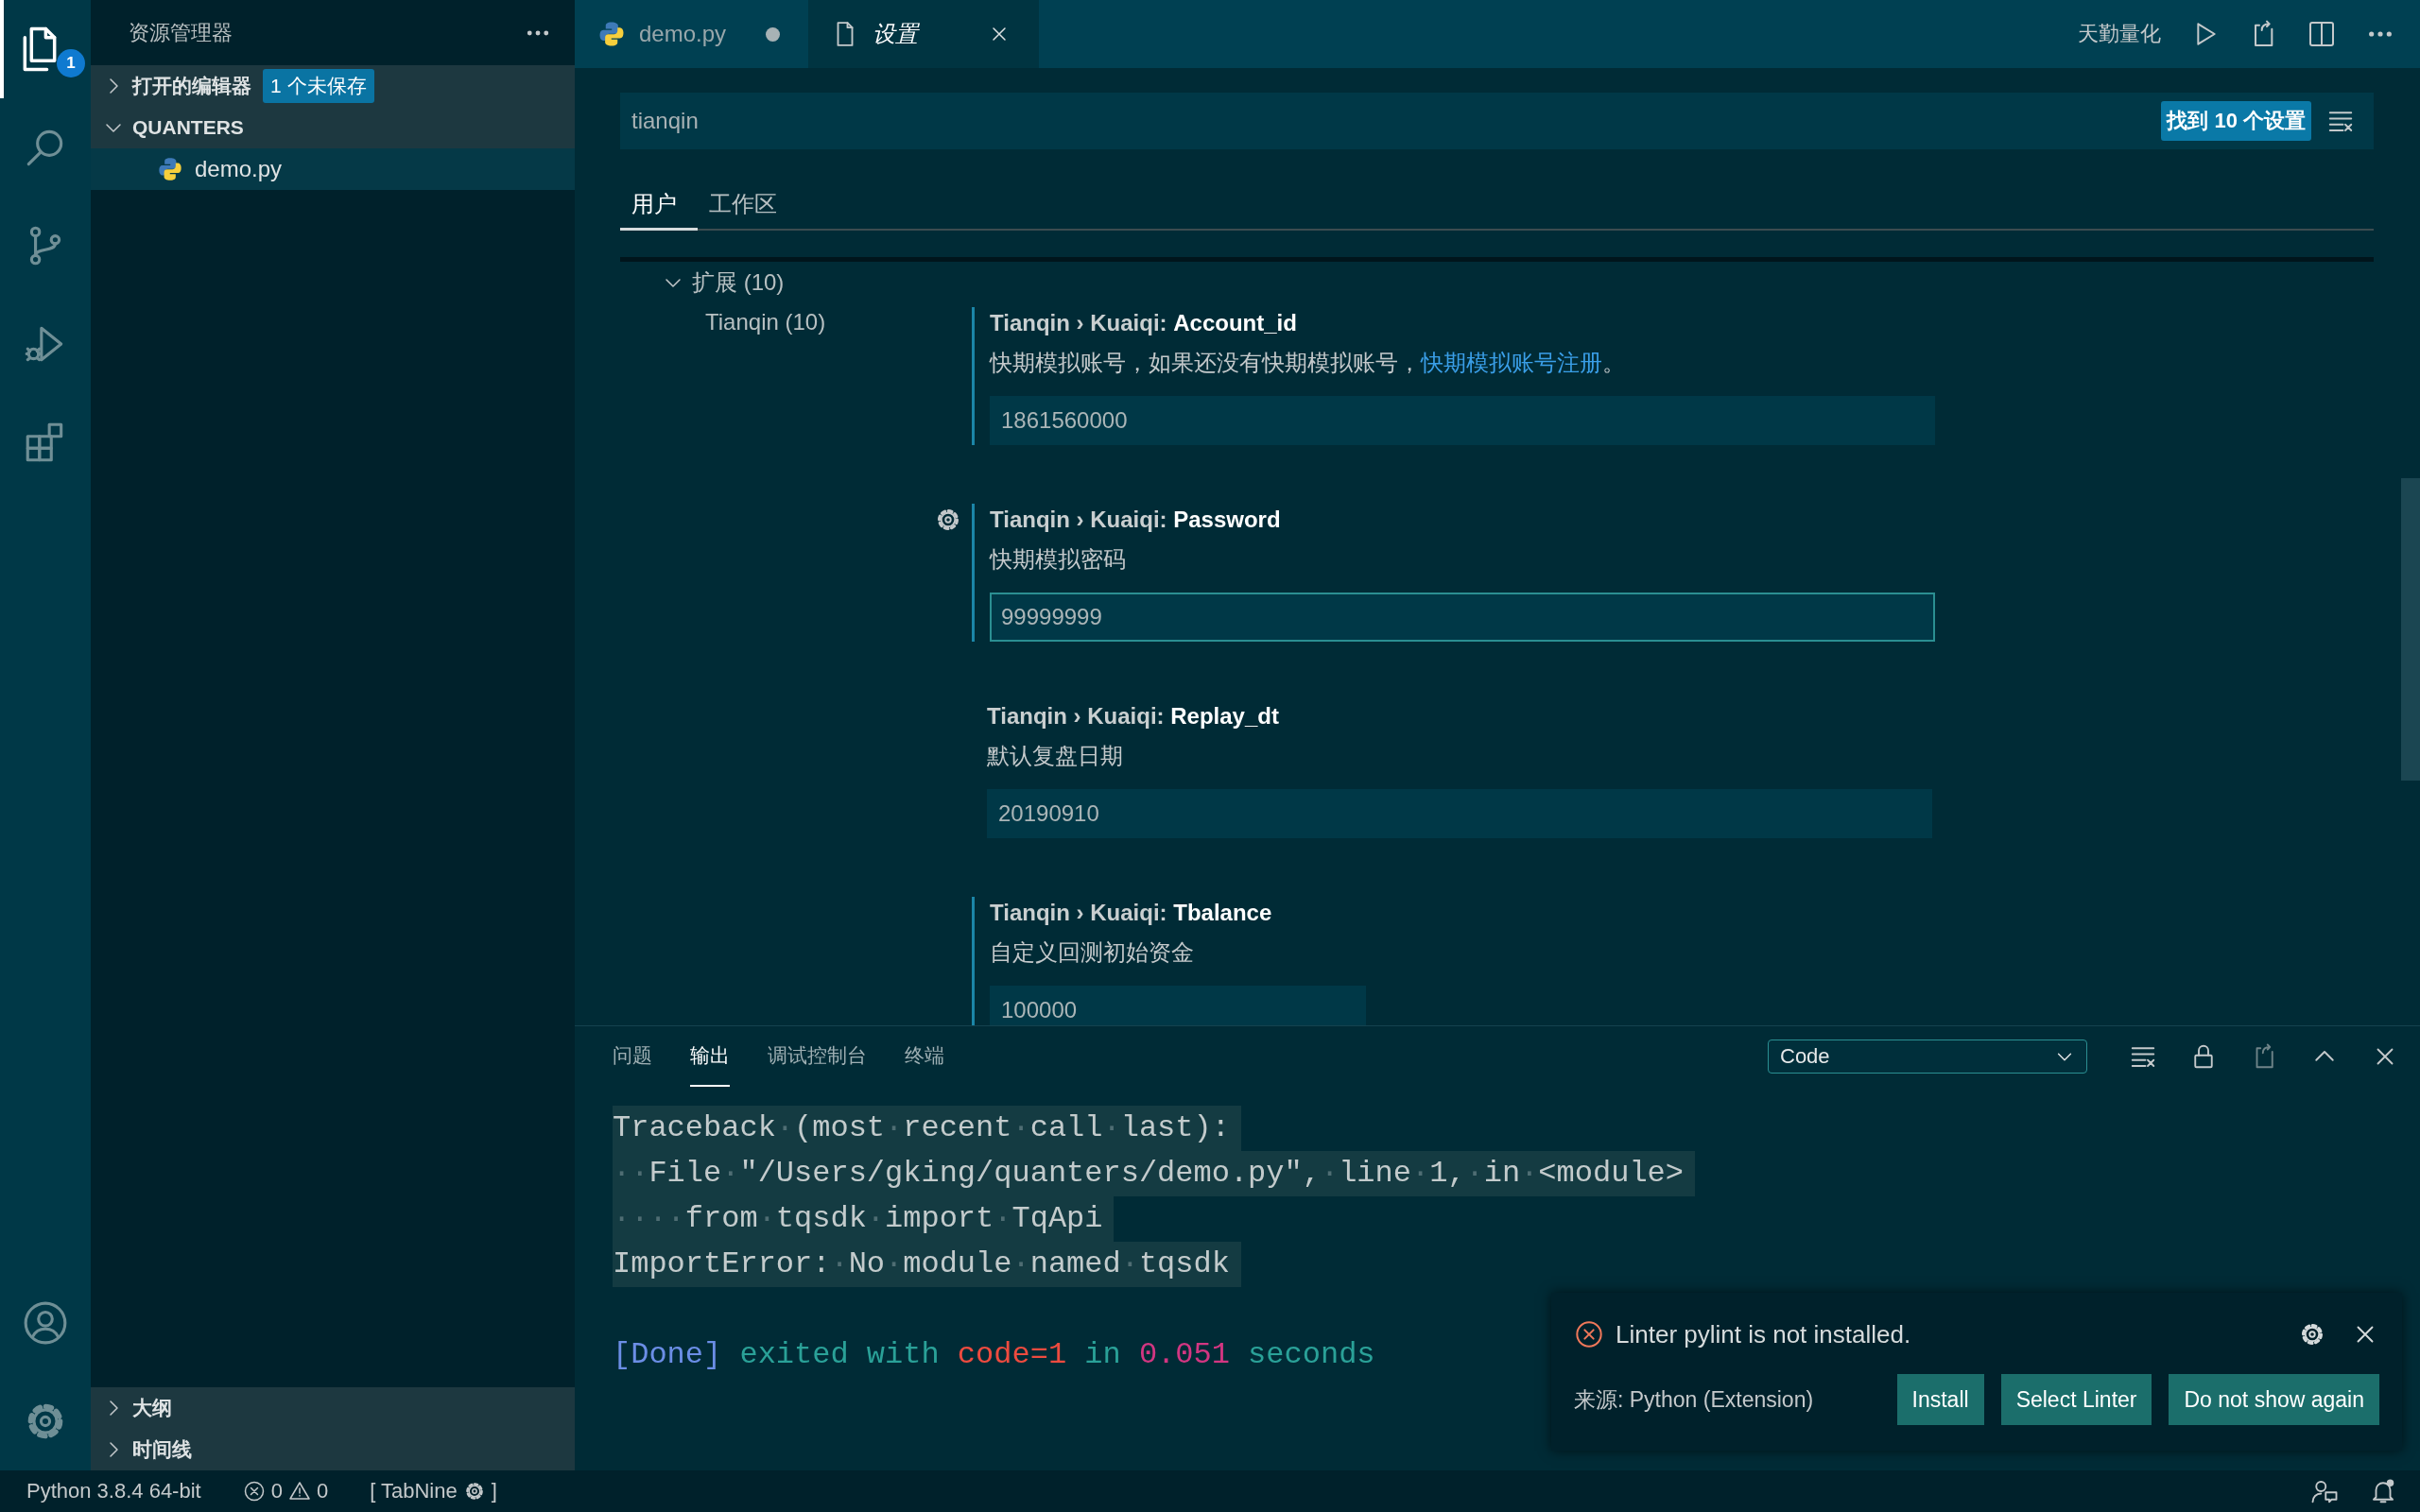  What do you see at coordinates (1136, 520) in the screenshot?
I see `setting-title: Tianqin › Kuaiqi: Password` at bounding box center [1136, 520].